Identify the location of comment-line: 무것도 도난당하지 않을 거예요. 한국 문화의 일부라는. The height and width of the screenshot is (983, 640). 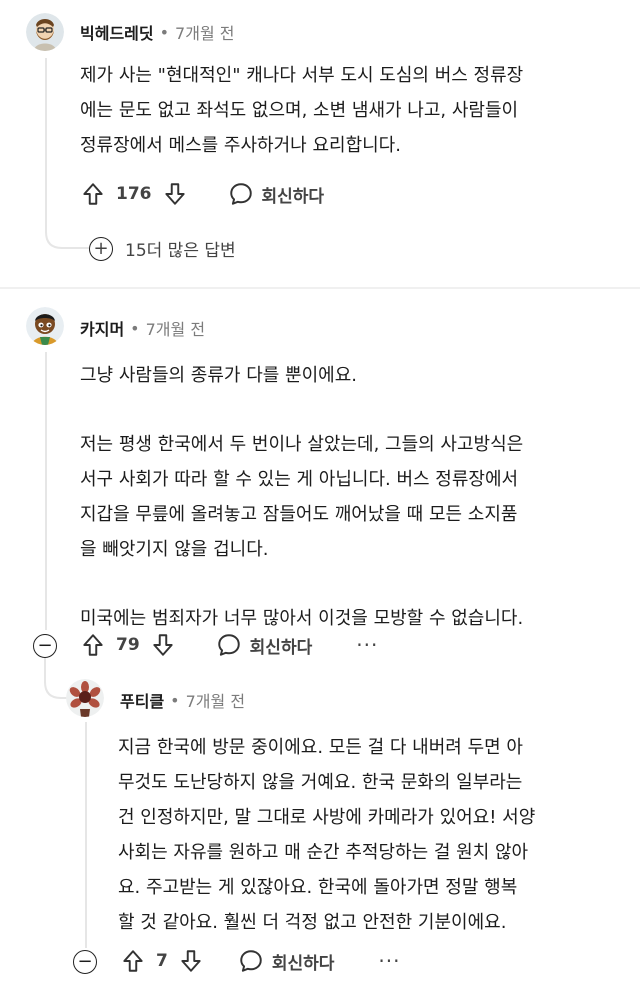
(320, 782).